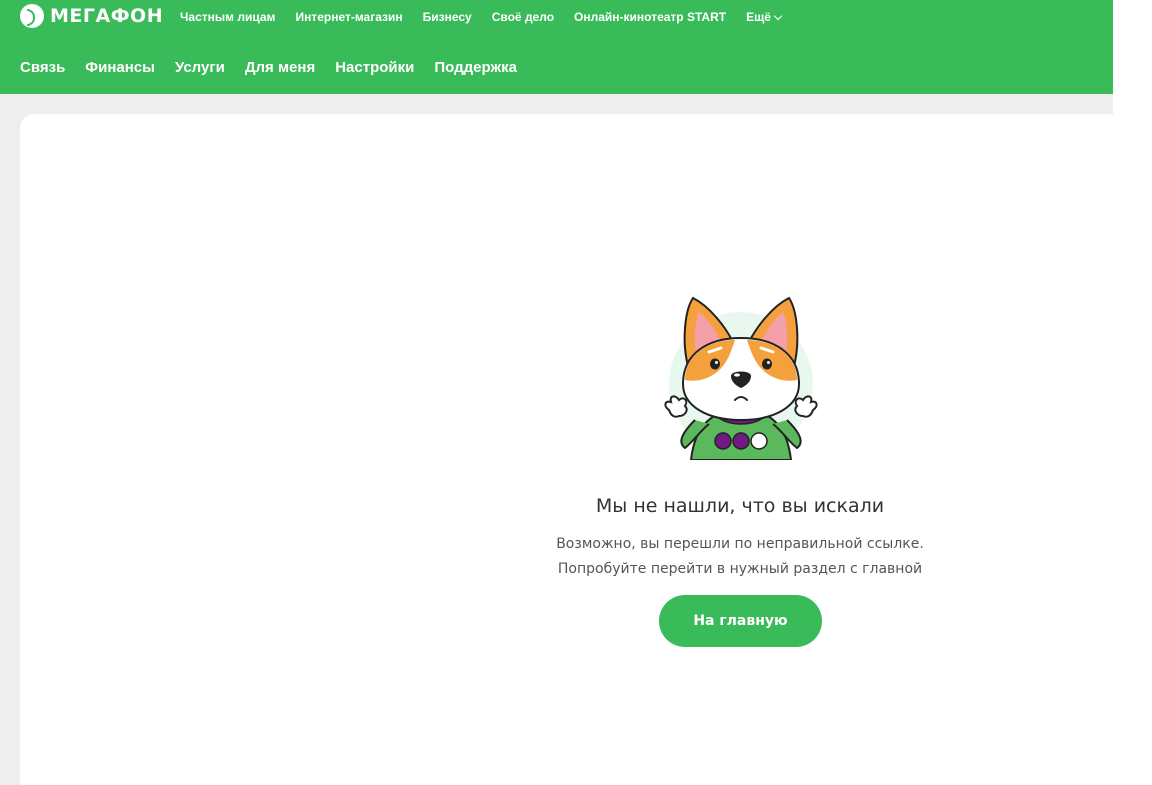 The width and height of the screenshot is (1152, 785). Describe the element at coordinates (107, 16) in the screenshot. I see `logo-text: МЕГАФОН` at that location.